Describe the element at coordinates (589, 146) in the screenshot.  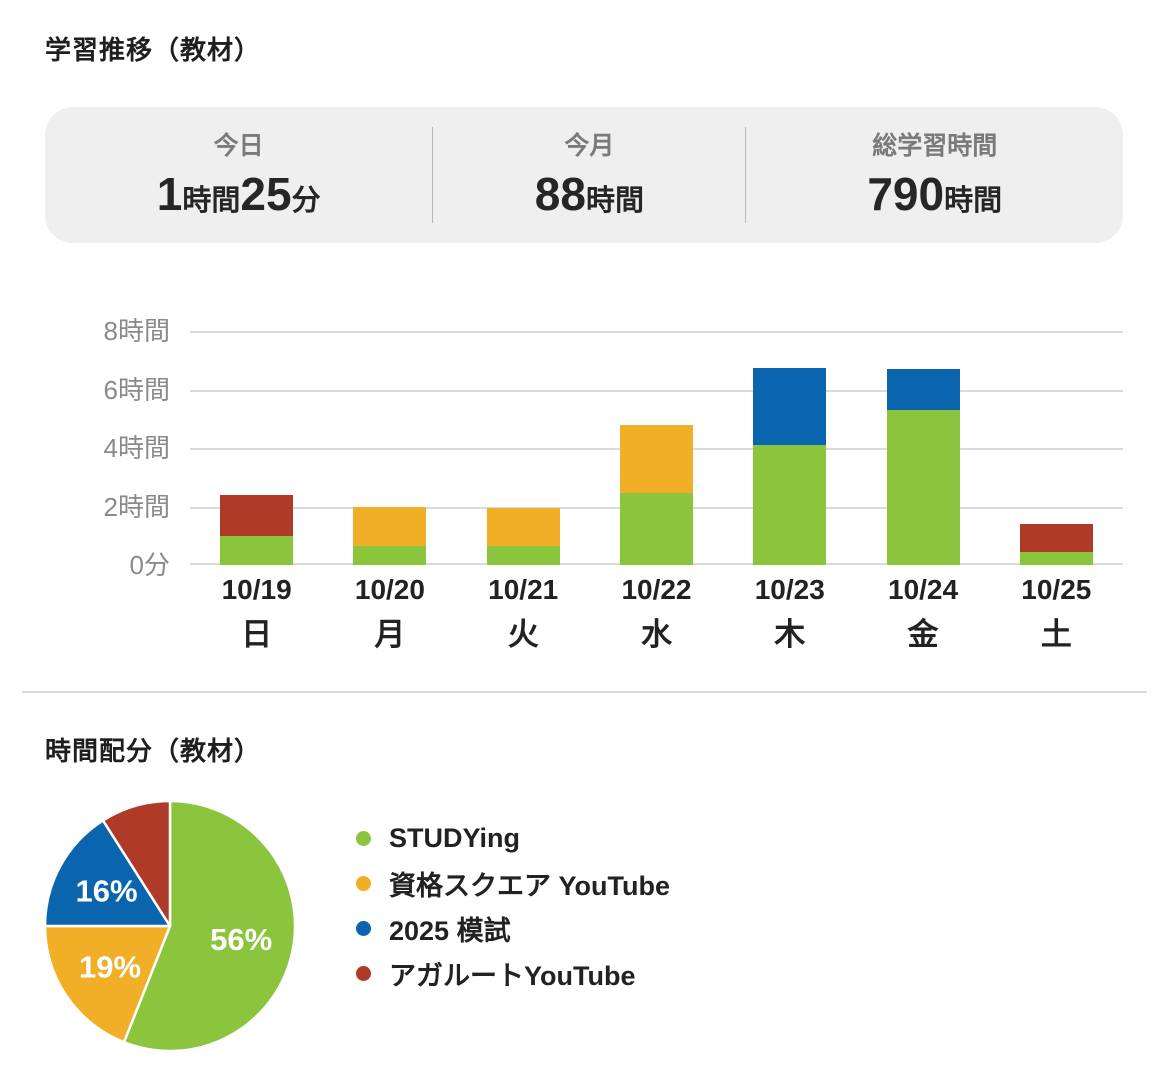
I see `stat-this-month-label: 今月` at that location.